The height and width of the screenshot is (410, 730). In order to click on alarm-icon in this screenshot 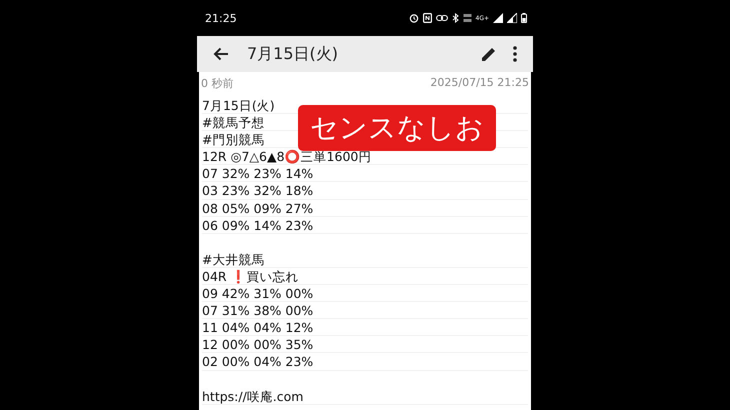, I will do `click(413, 18)`.